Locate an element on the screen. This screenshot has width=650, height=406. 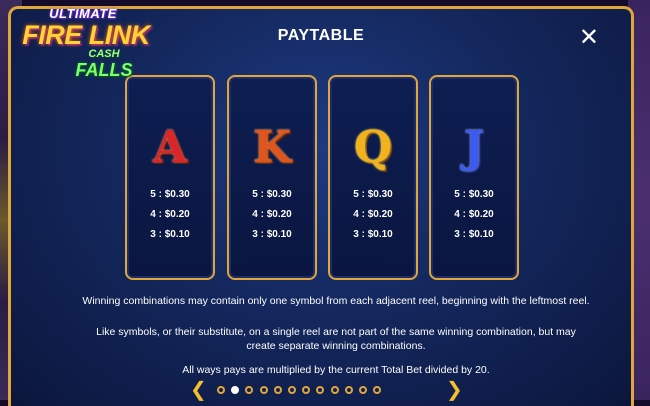
symbol-card-j: J 5 : $0.30 4 : $0.20 3 : $0.10 is located at coordinates (474, 177).